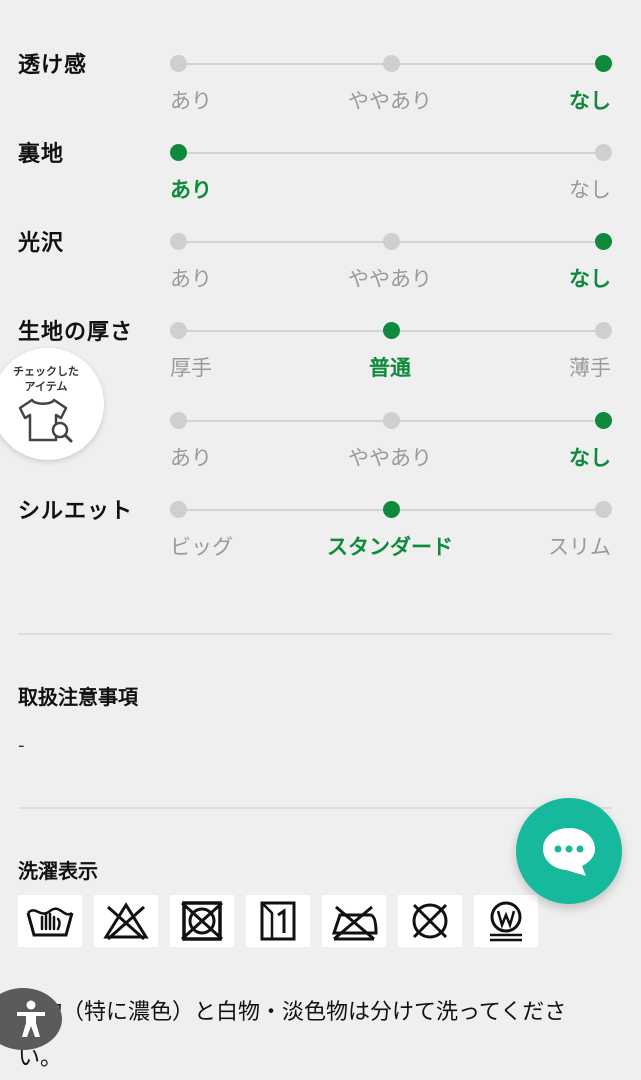 The width and height of the screenshot is (641, 1080). What do you see at coordinates (202, 921) in the screenshot?
I see `no-tumble-dry-icon` at bounding box center [202, 921].